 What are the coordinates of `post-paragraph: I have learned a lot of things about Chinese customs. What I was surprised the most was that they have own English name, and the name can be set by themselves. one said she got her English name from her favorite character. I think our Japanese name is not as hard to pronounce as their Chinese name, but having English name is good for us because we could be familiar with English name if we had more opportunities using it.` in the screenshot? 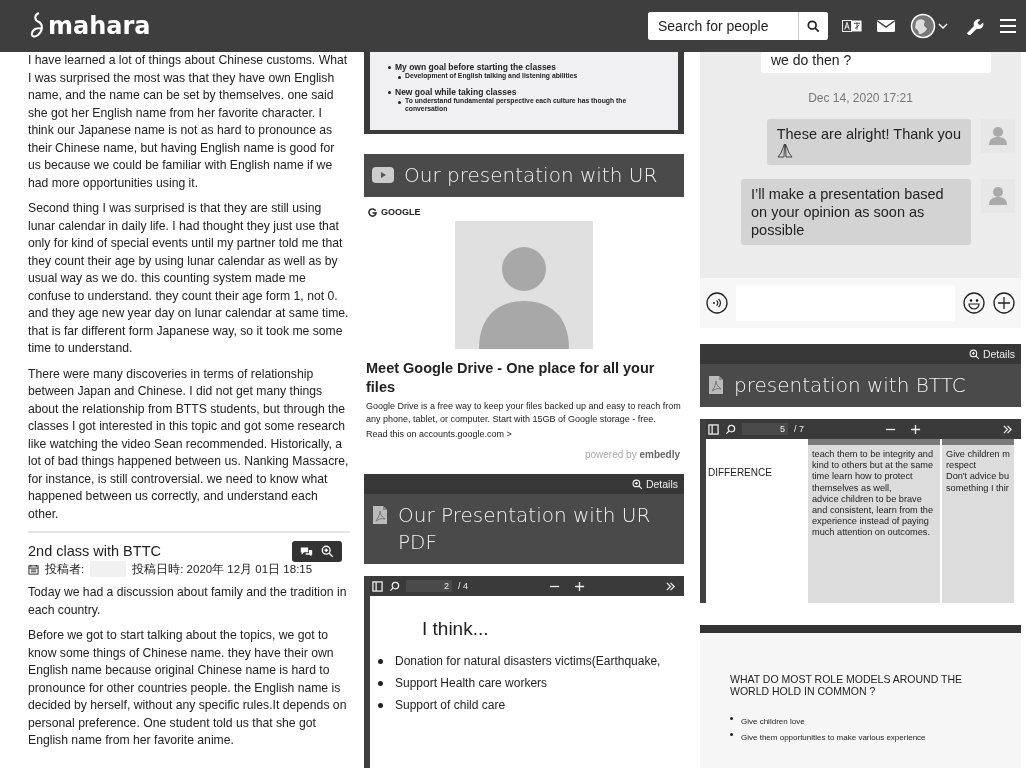 It's located at (188, 122).